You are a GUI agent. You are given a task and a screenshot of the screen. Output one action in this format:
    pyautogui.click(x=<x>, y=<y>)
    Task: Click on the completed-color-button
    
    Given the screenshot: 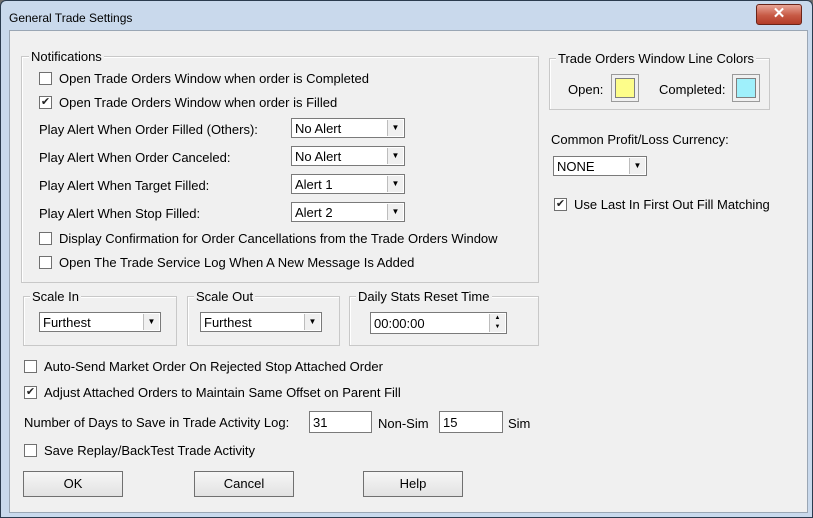 What is the action you would take?
    pyautogui.click(x=746, y=88)
    